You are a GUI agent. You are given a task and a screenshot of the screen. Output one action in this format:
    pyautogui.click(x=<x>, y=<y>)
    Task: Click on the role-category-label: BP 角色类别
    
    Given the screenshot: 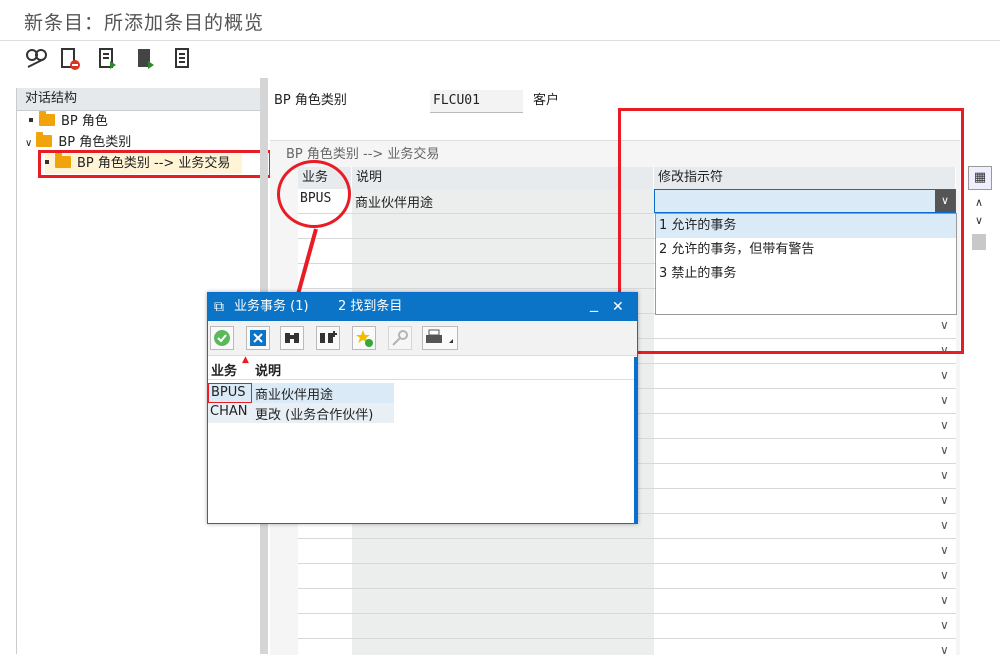 What is the action you would take?
    pyautogui.click(x=310, y=100)
    